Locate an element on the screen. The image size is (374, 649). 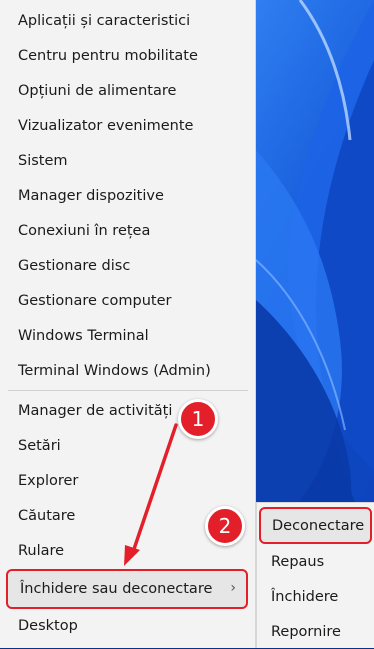
menu-item-apps-features: Aplicații și caracteristici is located at coordinates (128, 20).